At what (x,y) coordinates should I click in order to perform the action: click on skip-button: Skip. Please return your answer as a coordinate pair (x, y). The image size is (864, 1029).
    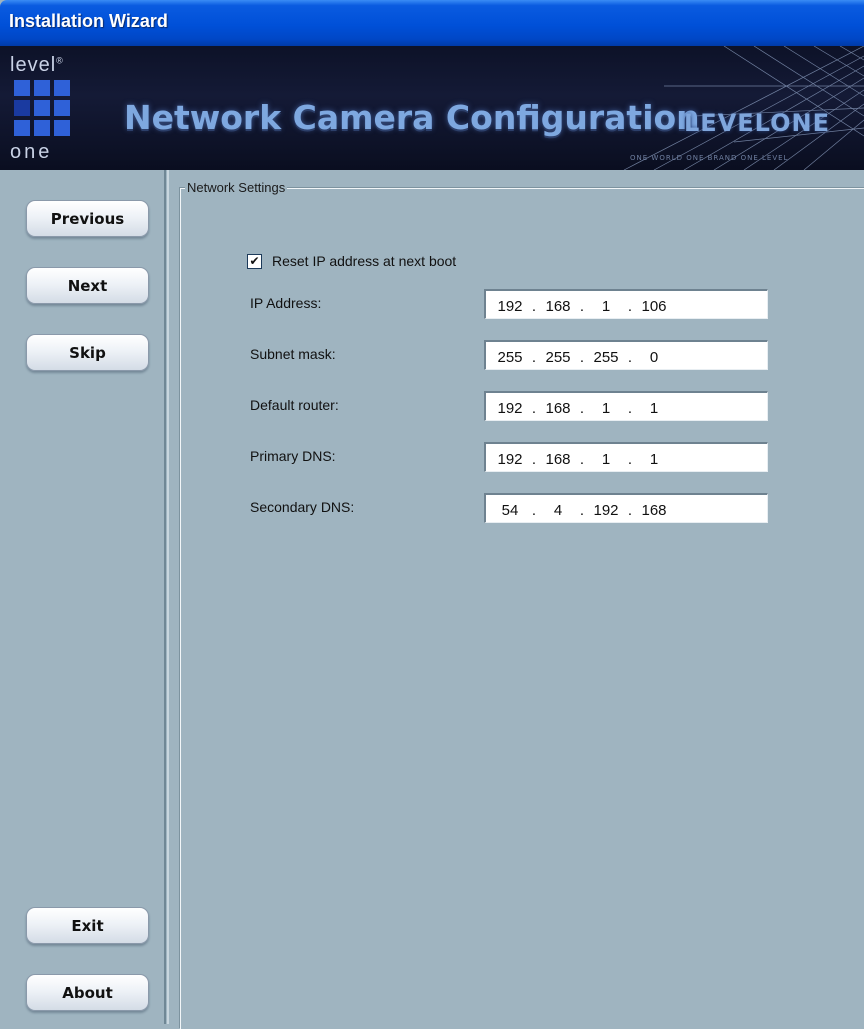
    Looking at the image, I should click on (87, 352).